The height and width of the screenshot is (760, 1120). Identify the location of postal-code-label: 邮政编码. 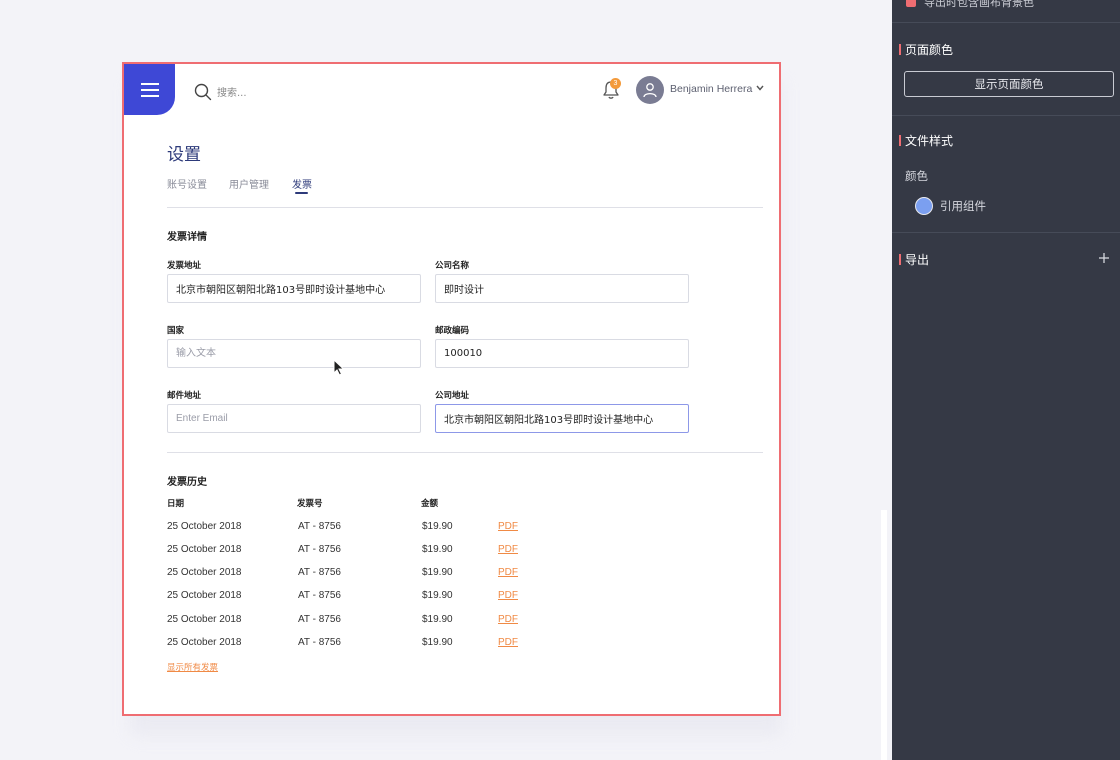
(452, 331).